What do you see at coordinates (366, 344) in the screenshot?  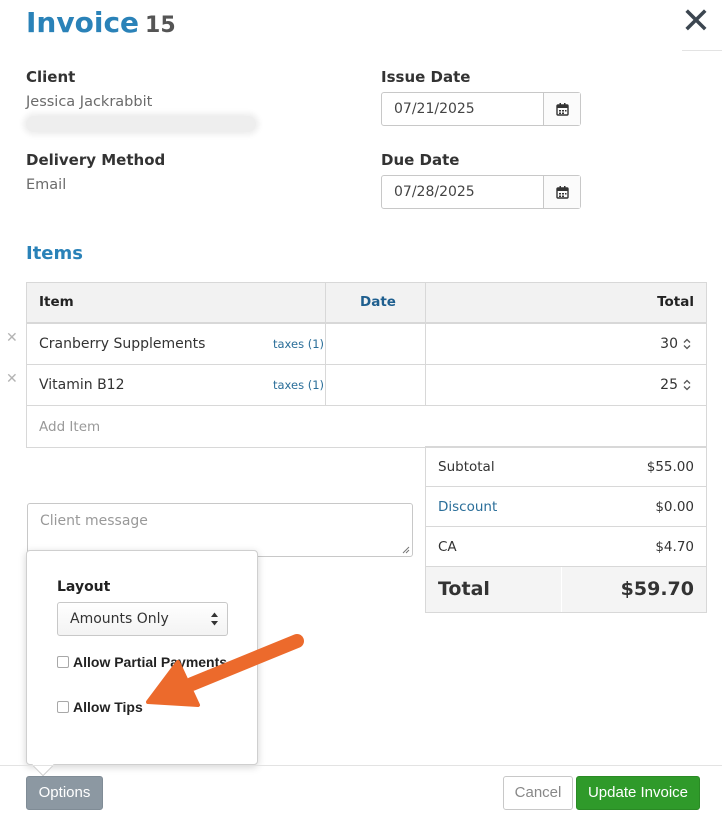 I see `table-row: Cranberry Supplements taxes (1) 30` at bounding box center [366, 344].